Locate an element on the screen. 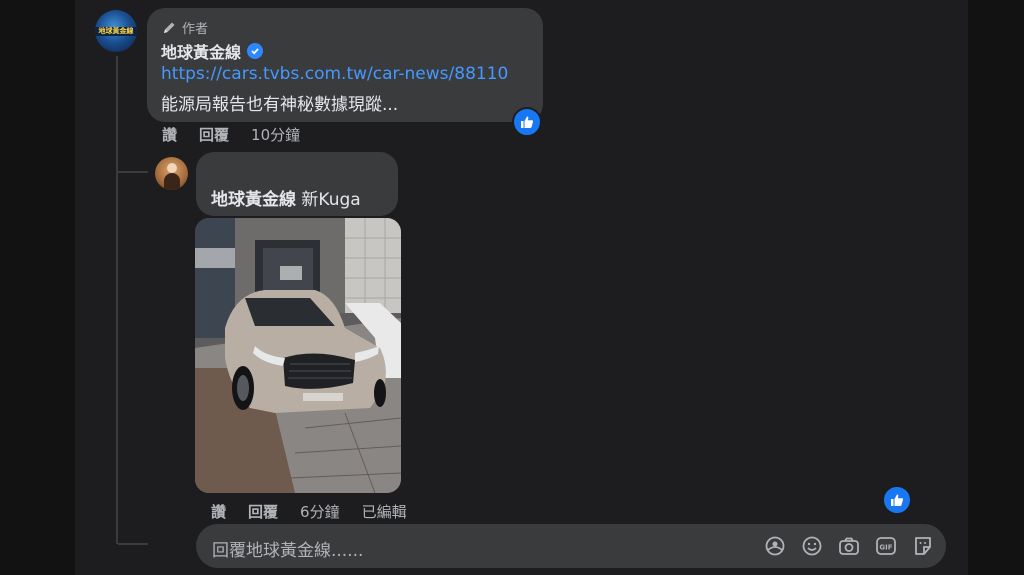  emoji-icon is located at coordinates (812, 546).